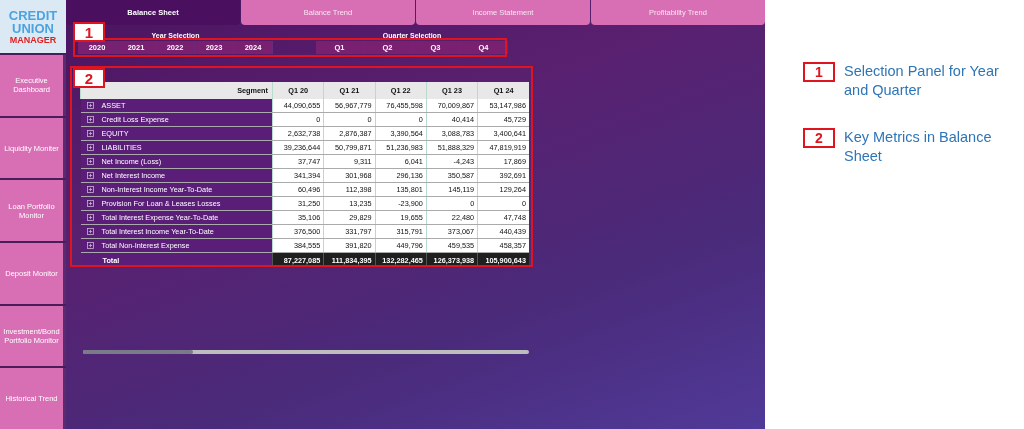  I want to click on callout-number: 1, so click(89, 32).